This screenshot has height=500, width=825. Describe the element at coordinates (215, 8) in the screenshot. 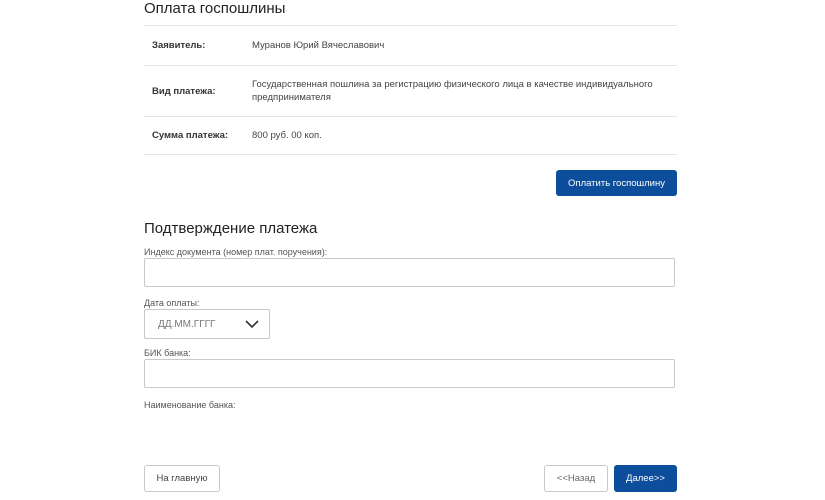

I see `payment-section-title: Оплата госпошлины` at that location.